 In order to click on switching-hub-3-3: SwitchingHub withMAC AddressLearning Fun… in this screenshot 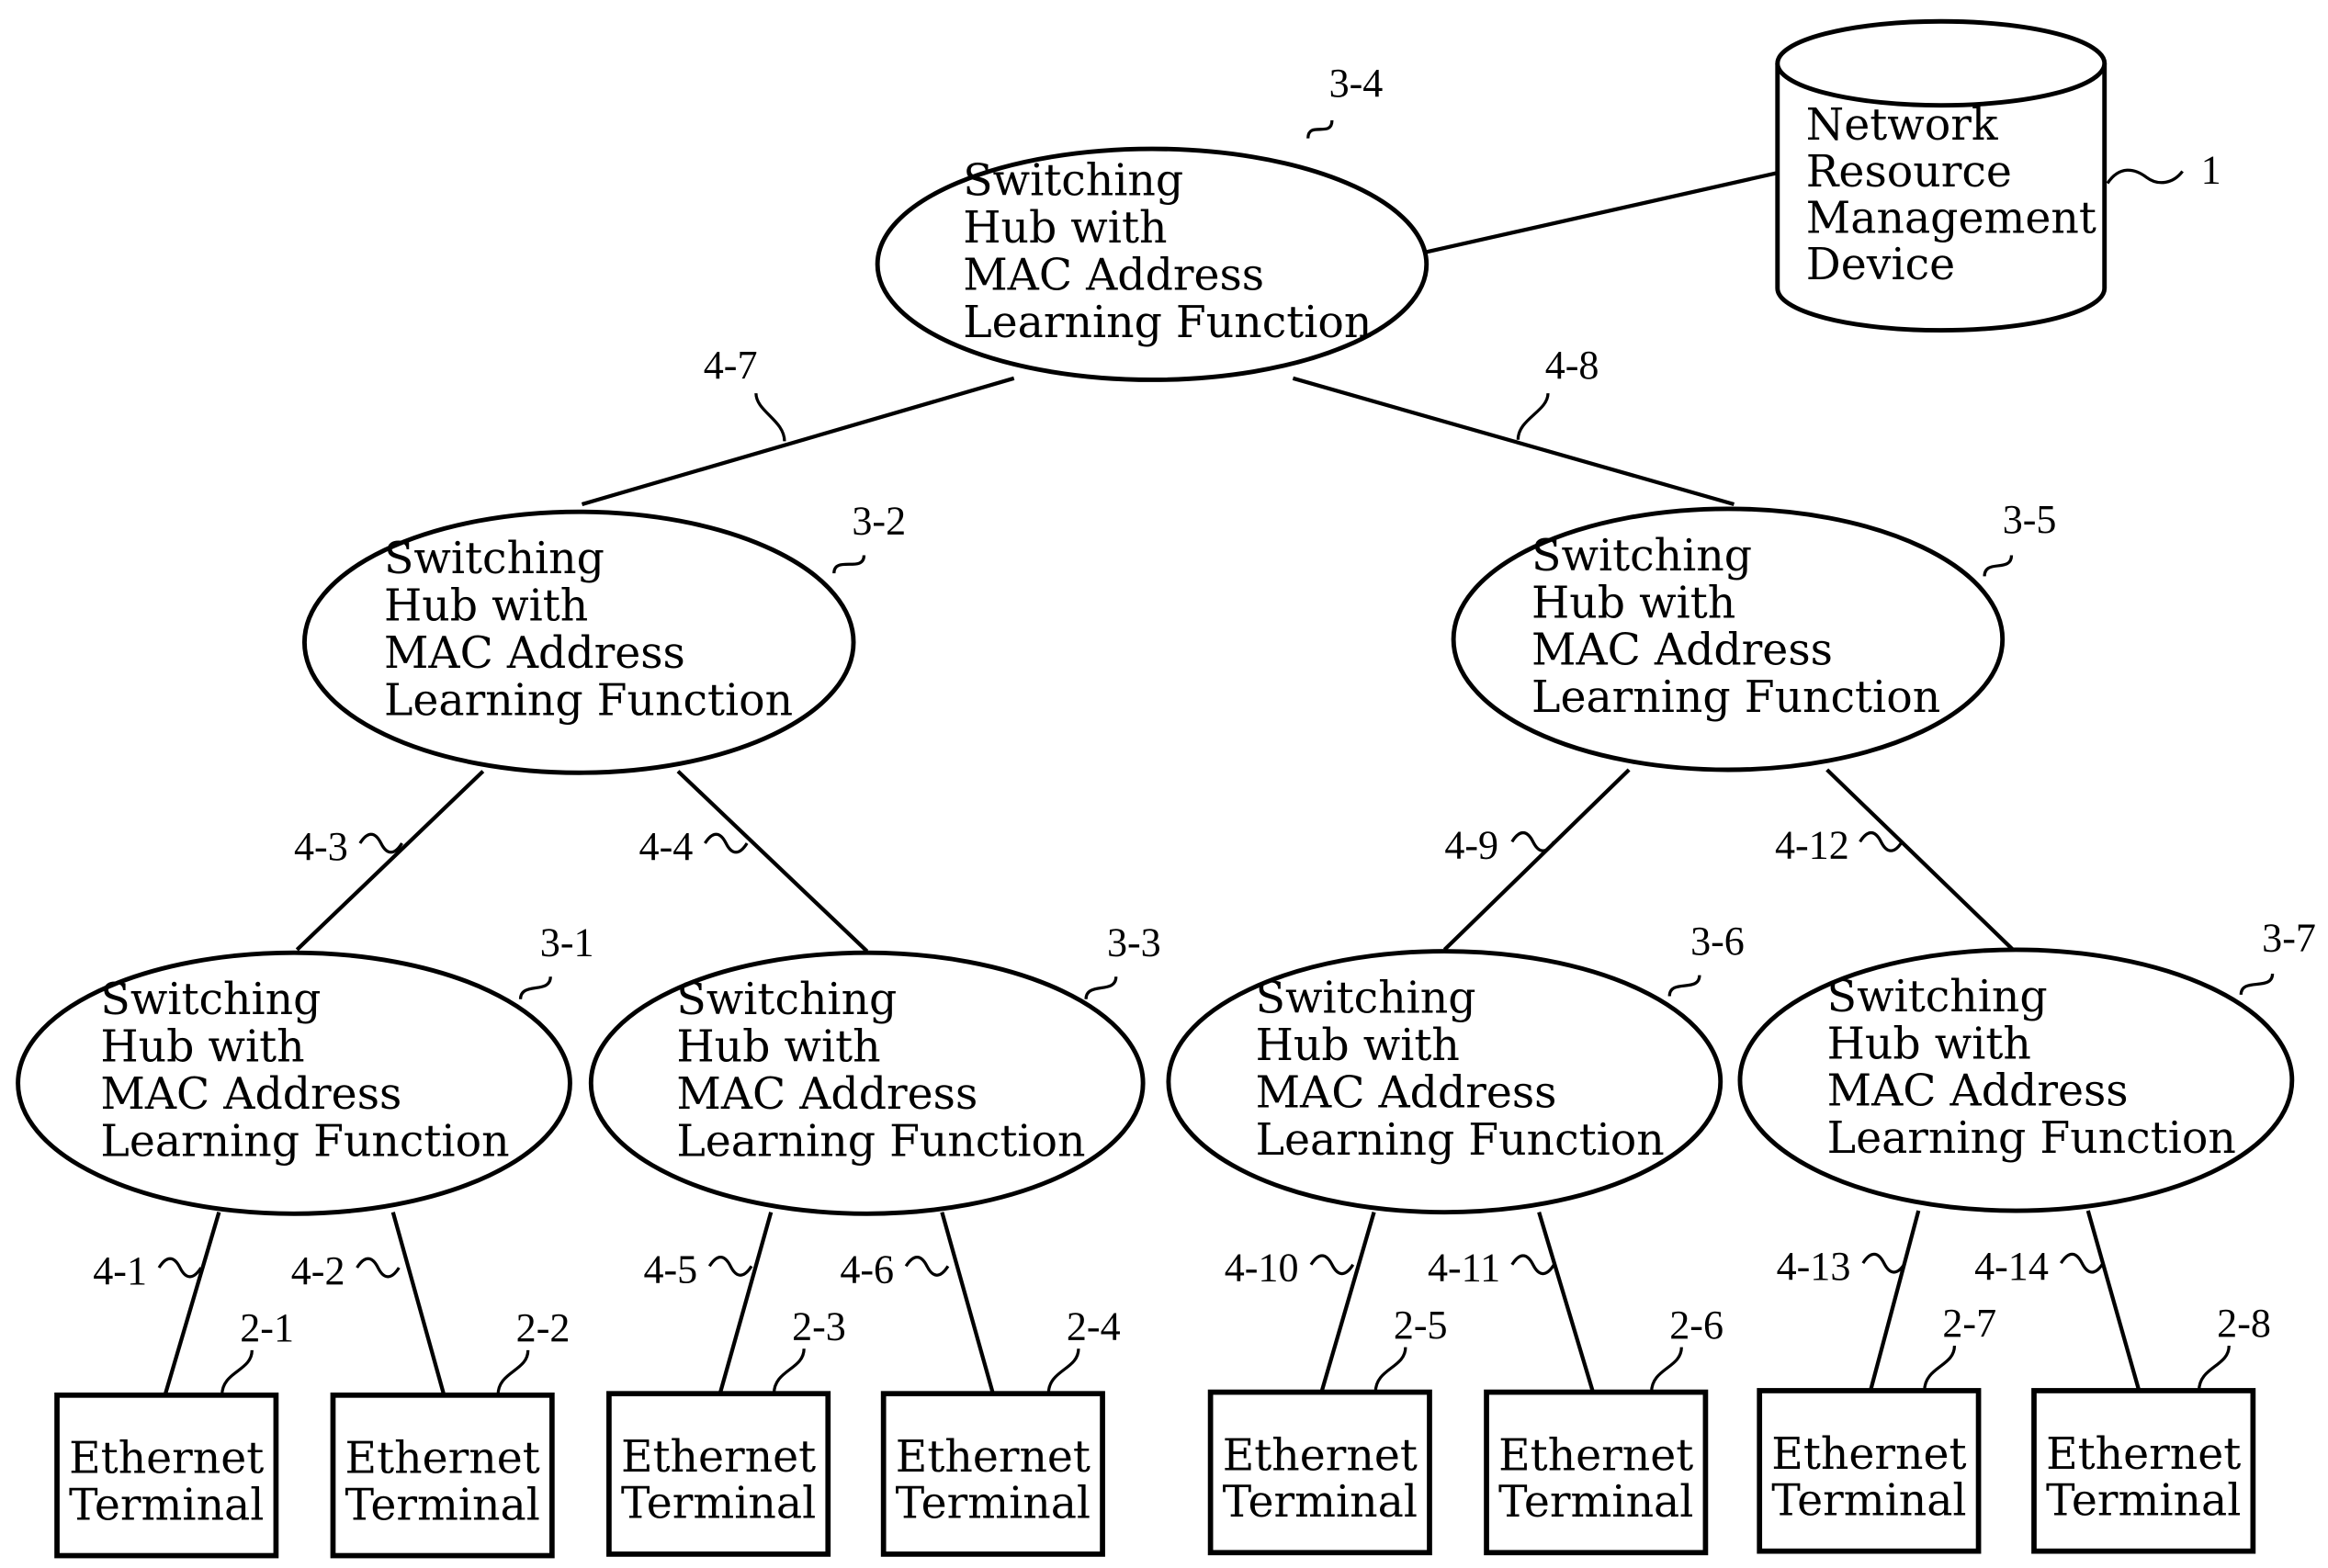, I will do `click(867, 1083)`.